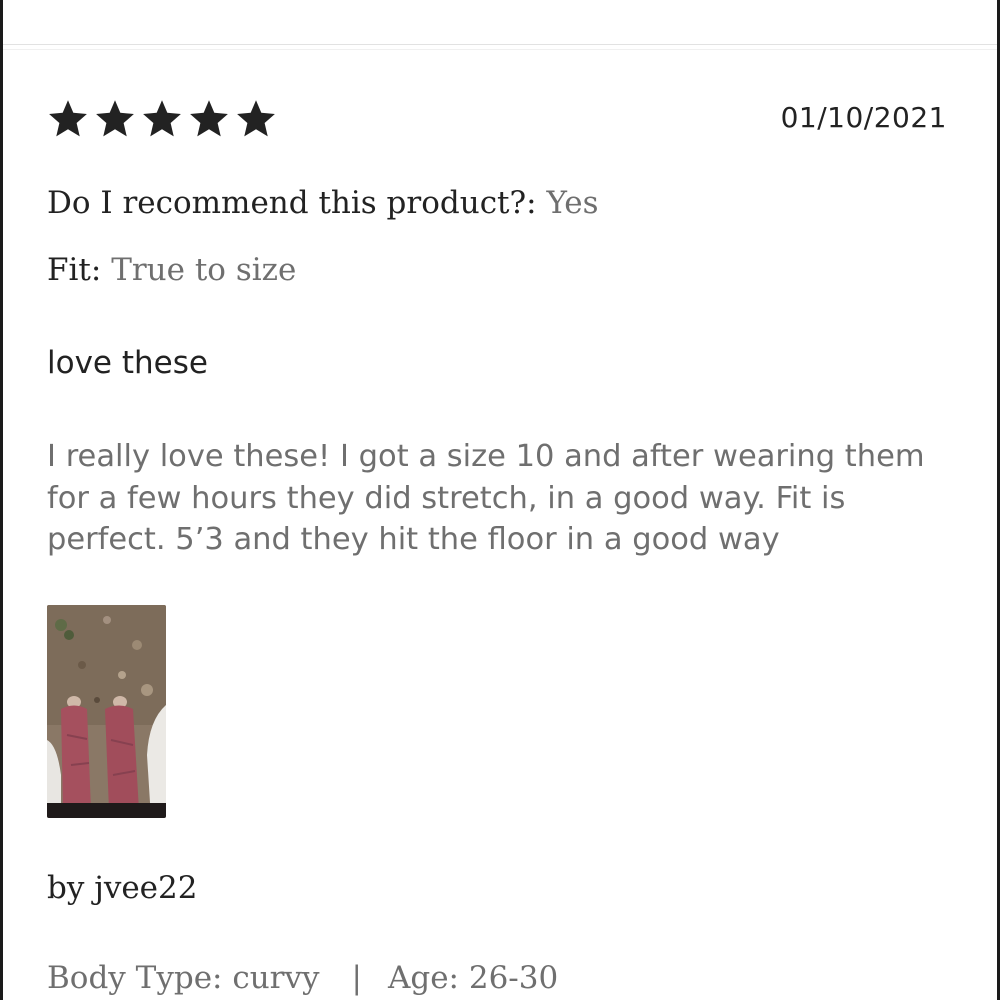  What do you see at coordinates (1, 500) in the screenshot?
I see `left-border` at bounding box center [1, 500].